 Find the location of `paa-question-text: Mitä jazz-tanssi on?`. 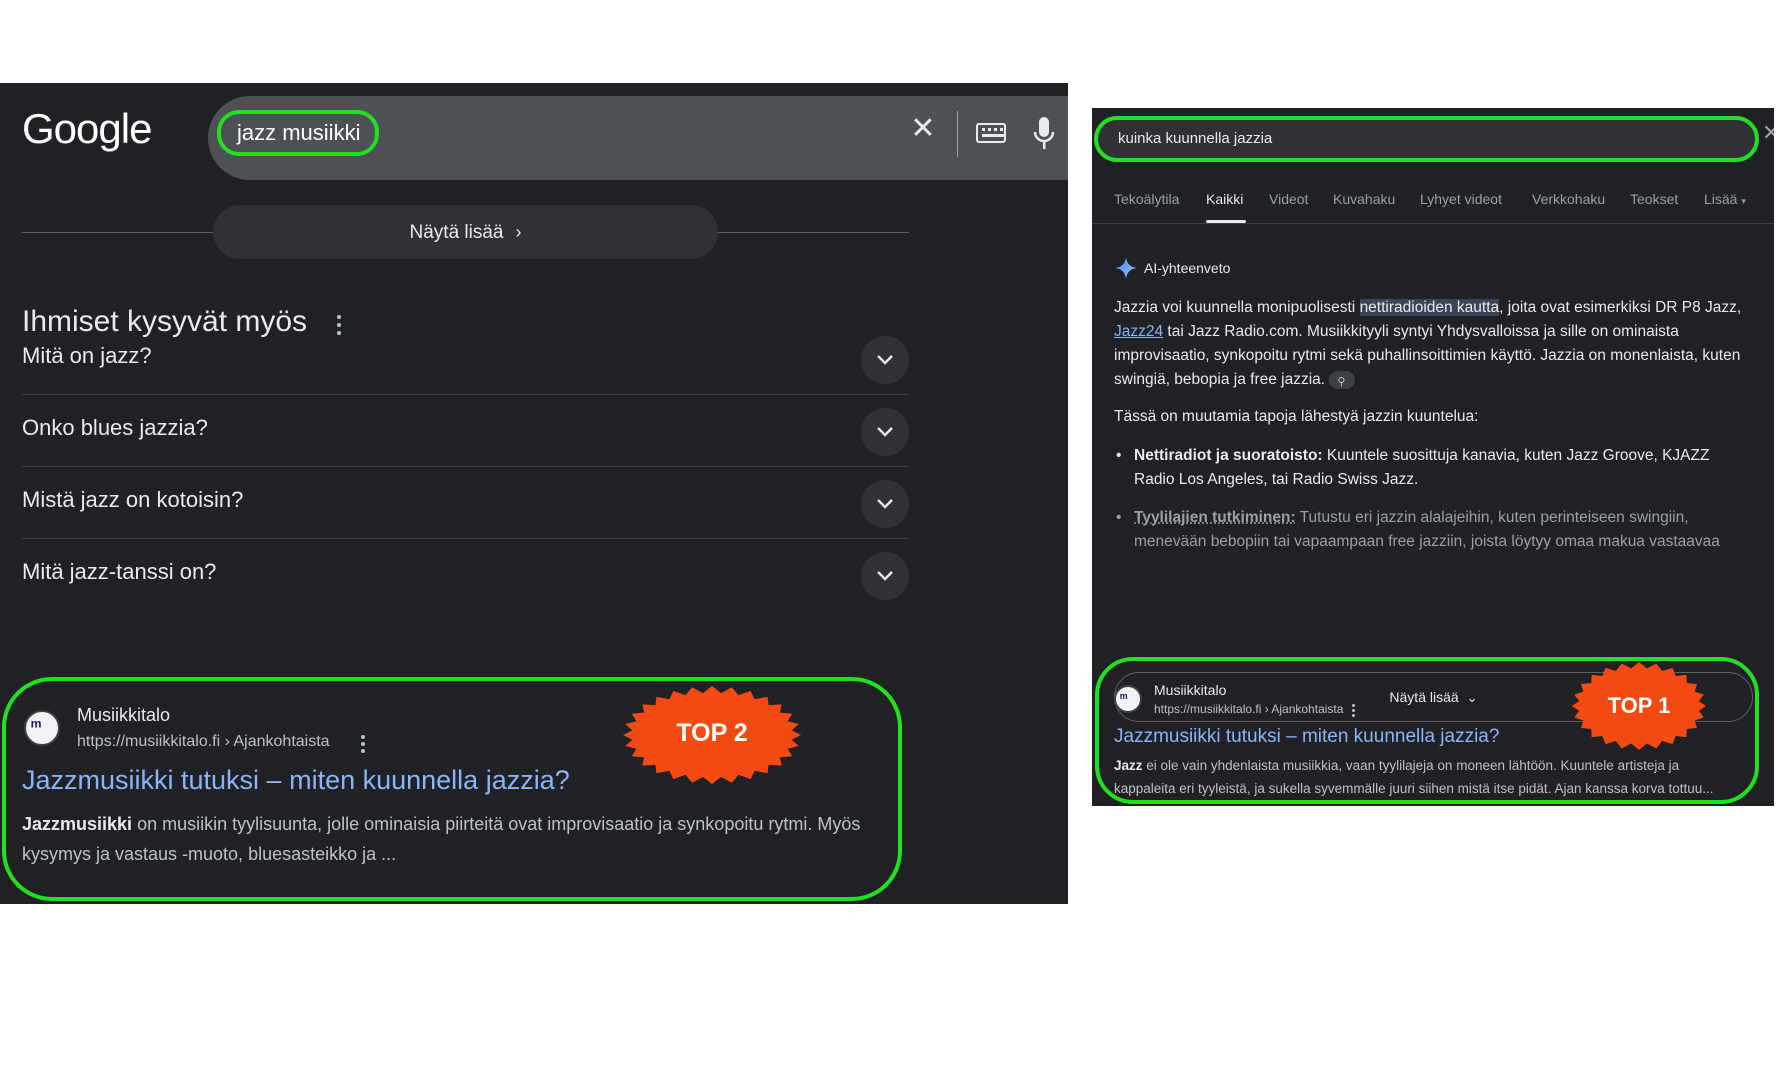

paa-question-text: Mitä jazz-tanssi on? is located at coordinates (119, 571).